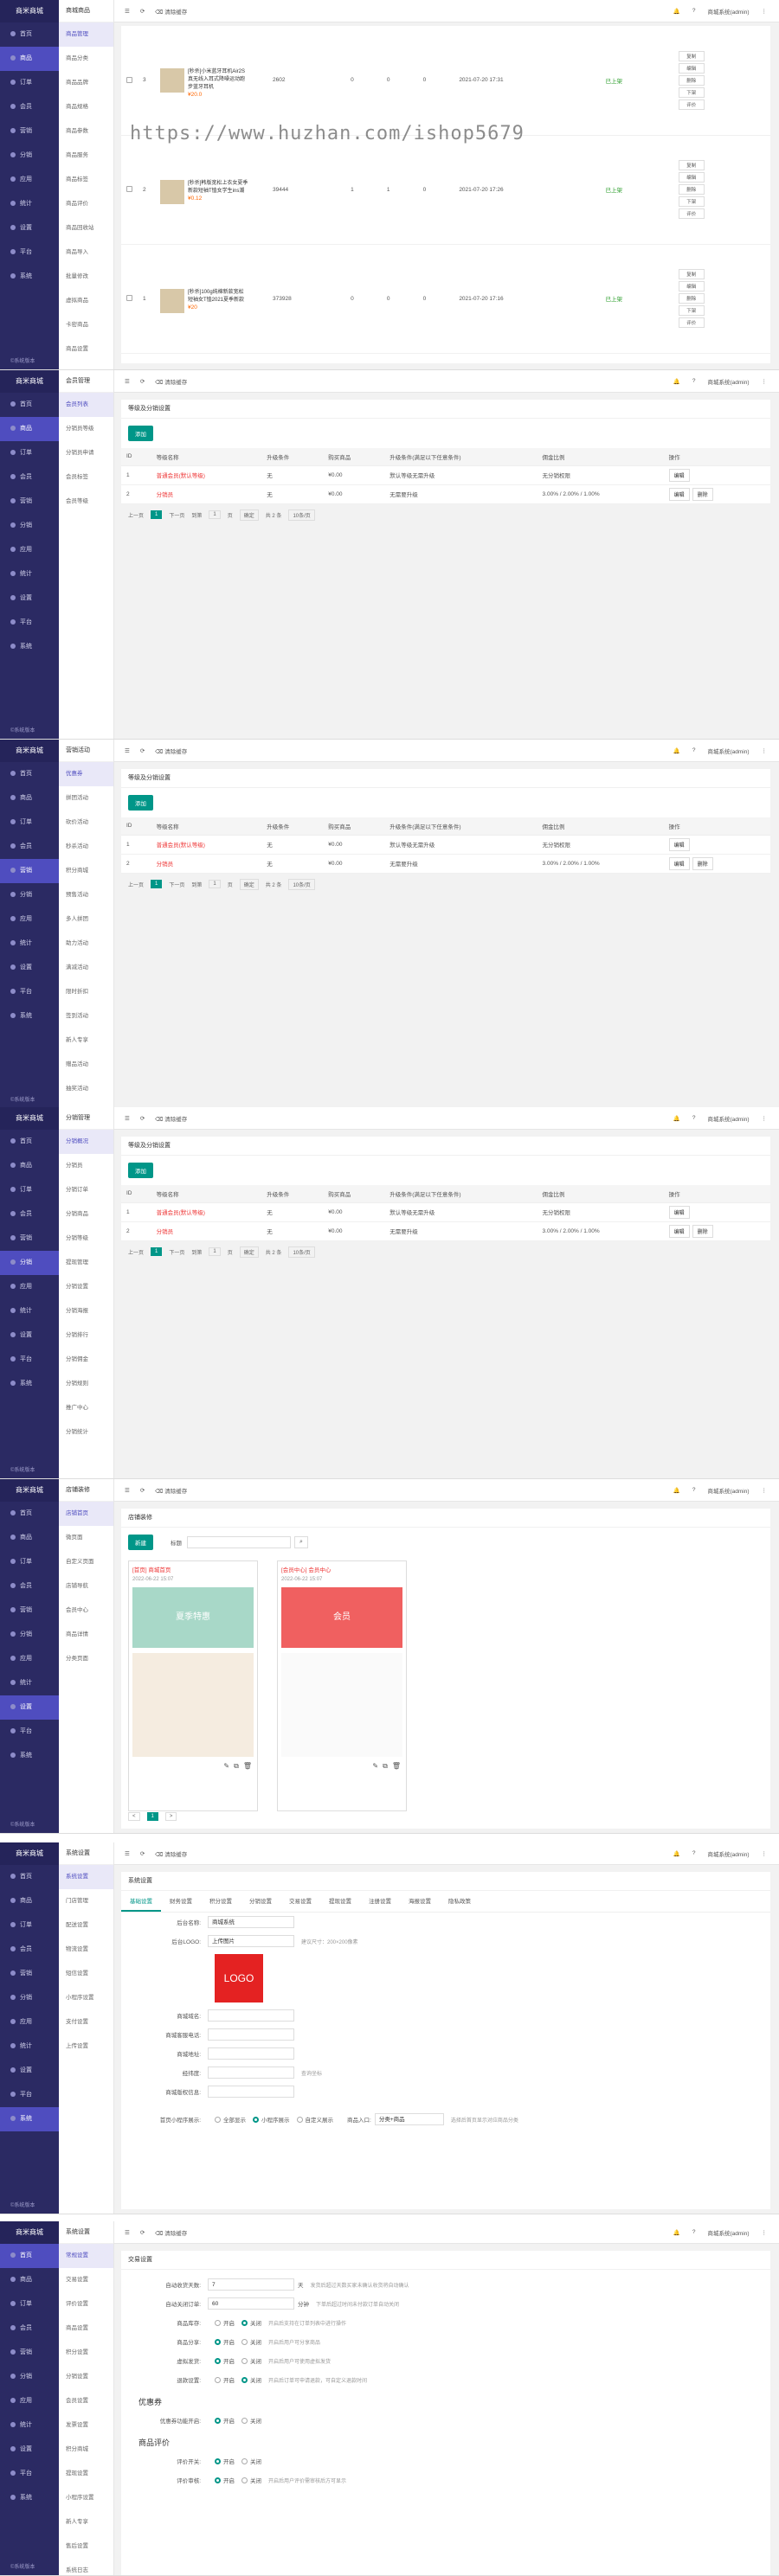 The height and width of the screenshot is (2576, 779). What do you see at coordinates (385, 1766) in the screenshot?
I see `copy-icon: ⧉` at bounding box center [385, 1766].